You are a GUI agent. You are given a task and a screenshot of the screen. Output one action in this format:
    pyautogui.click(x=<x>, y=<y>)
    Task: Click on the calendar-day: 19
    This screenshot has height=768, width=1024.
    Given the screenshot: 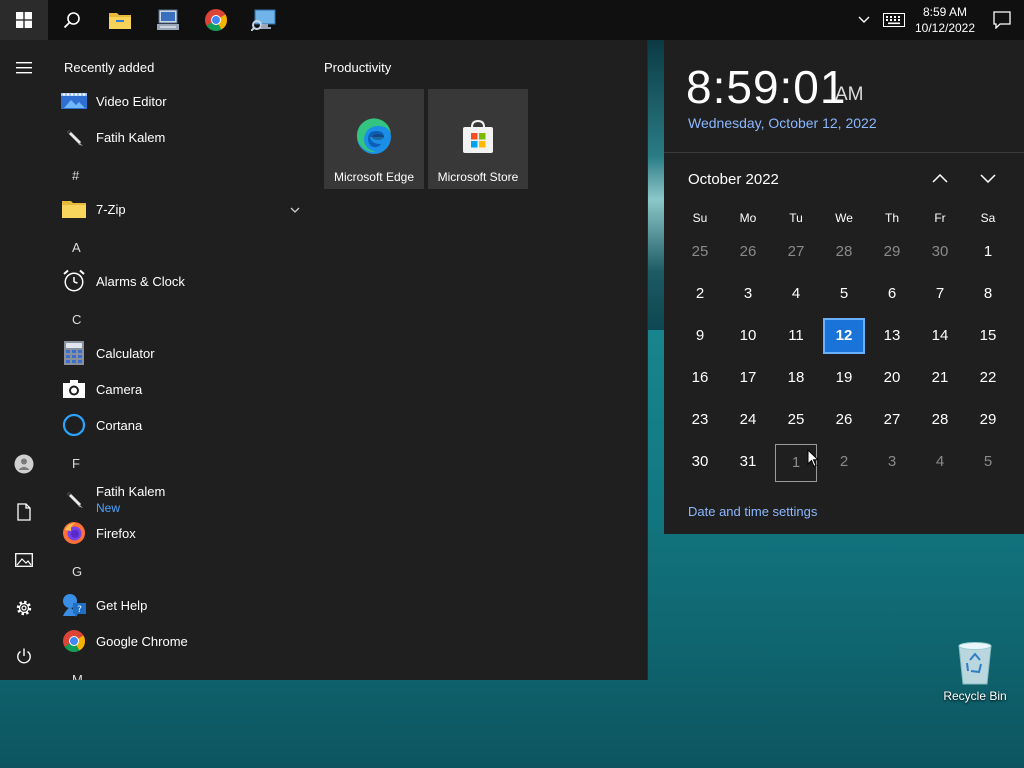 What is the action you would take?
    pyautogui.click(x=844, y=379)
    